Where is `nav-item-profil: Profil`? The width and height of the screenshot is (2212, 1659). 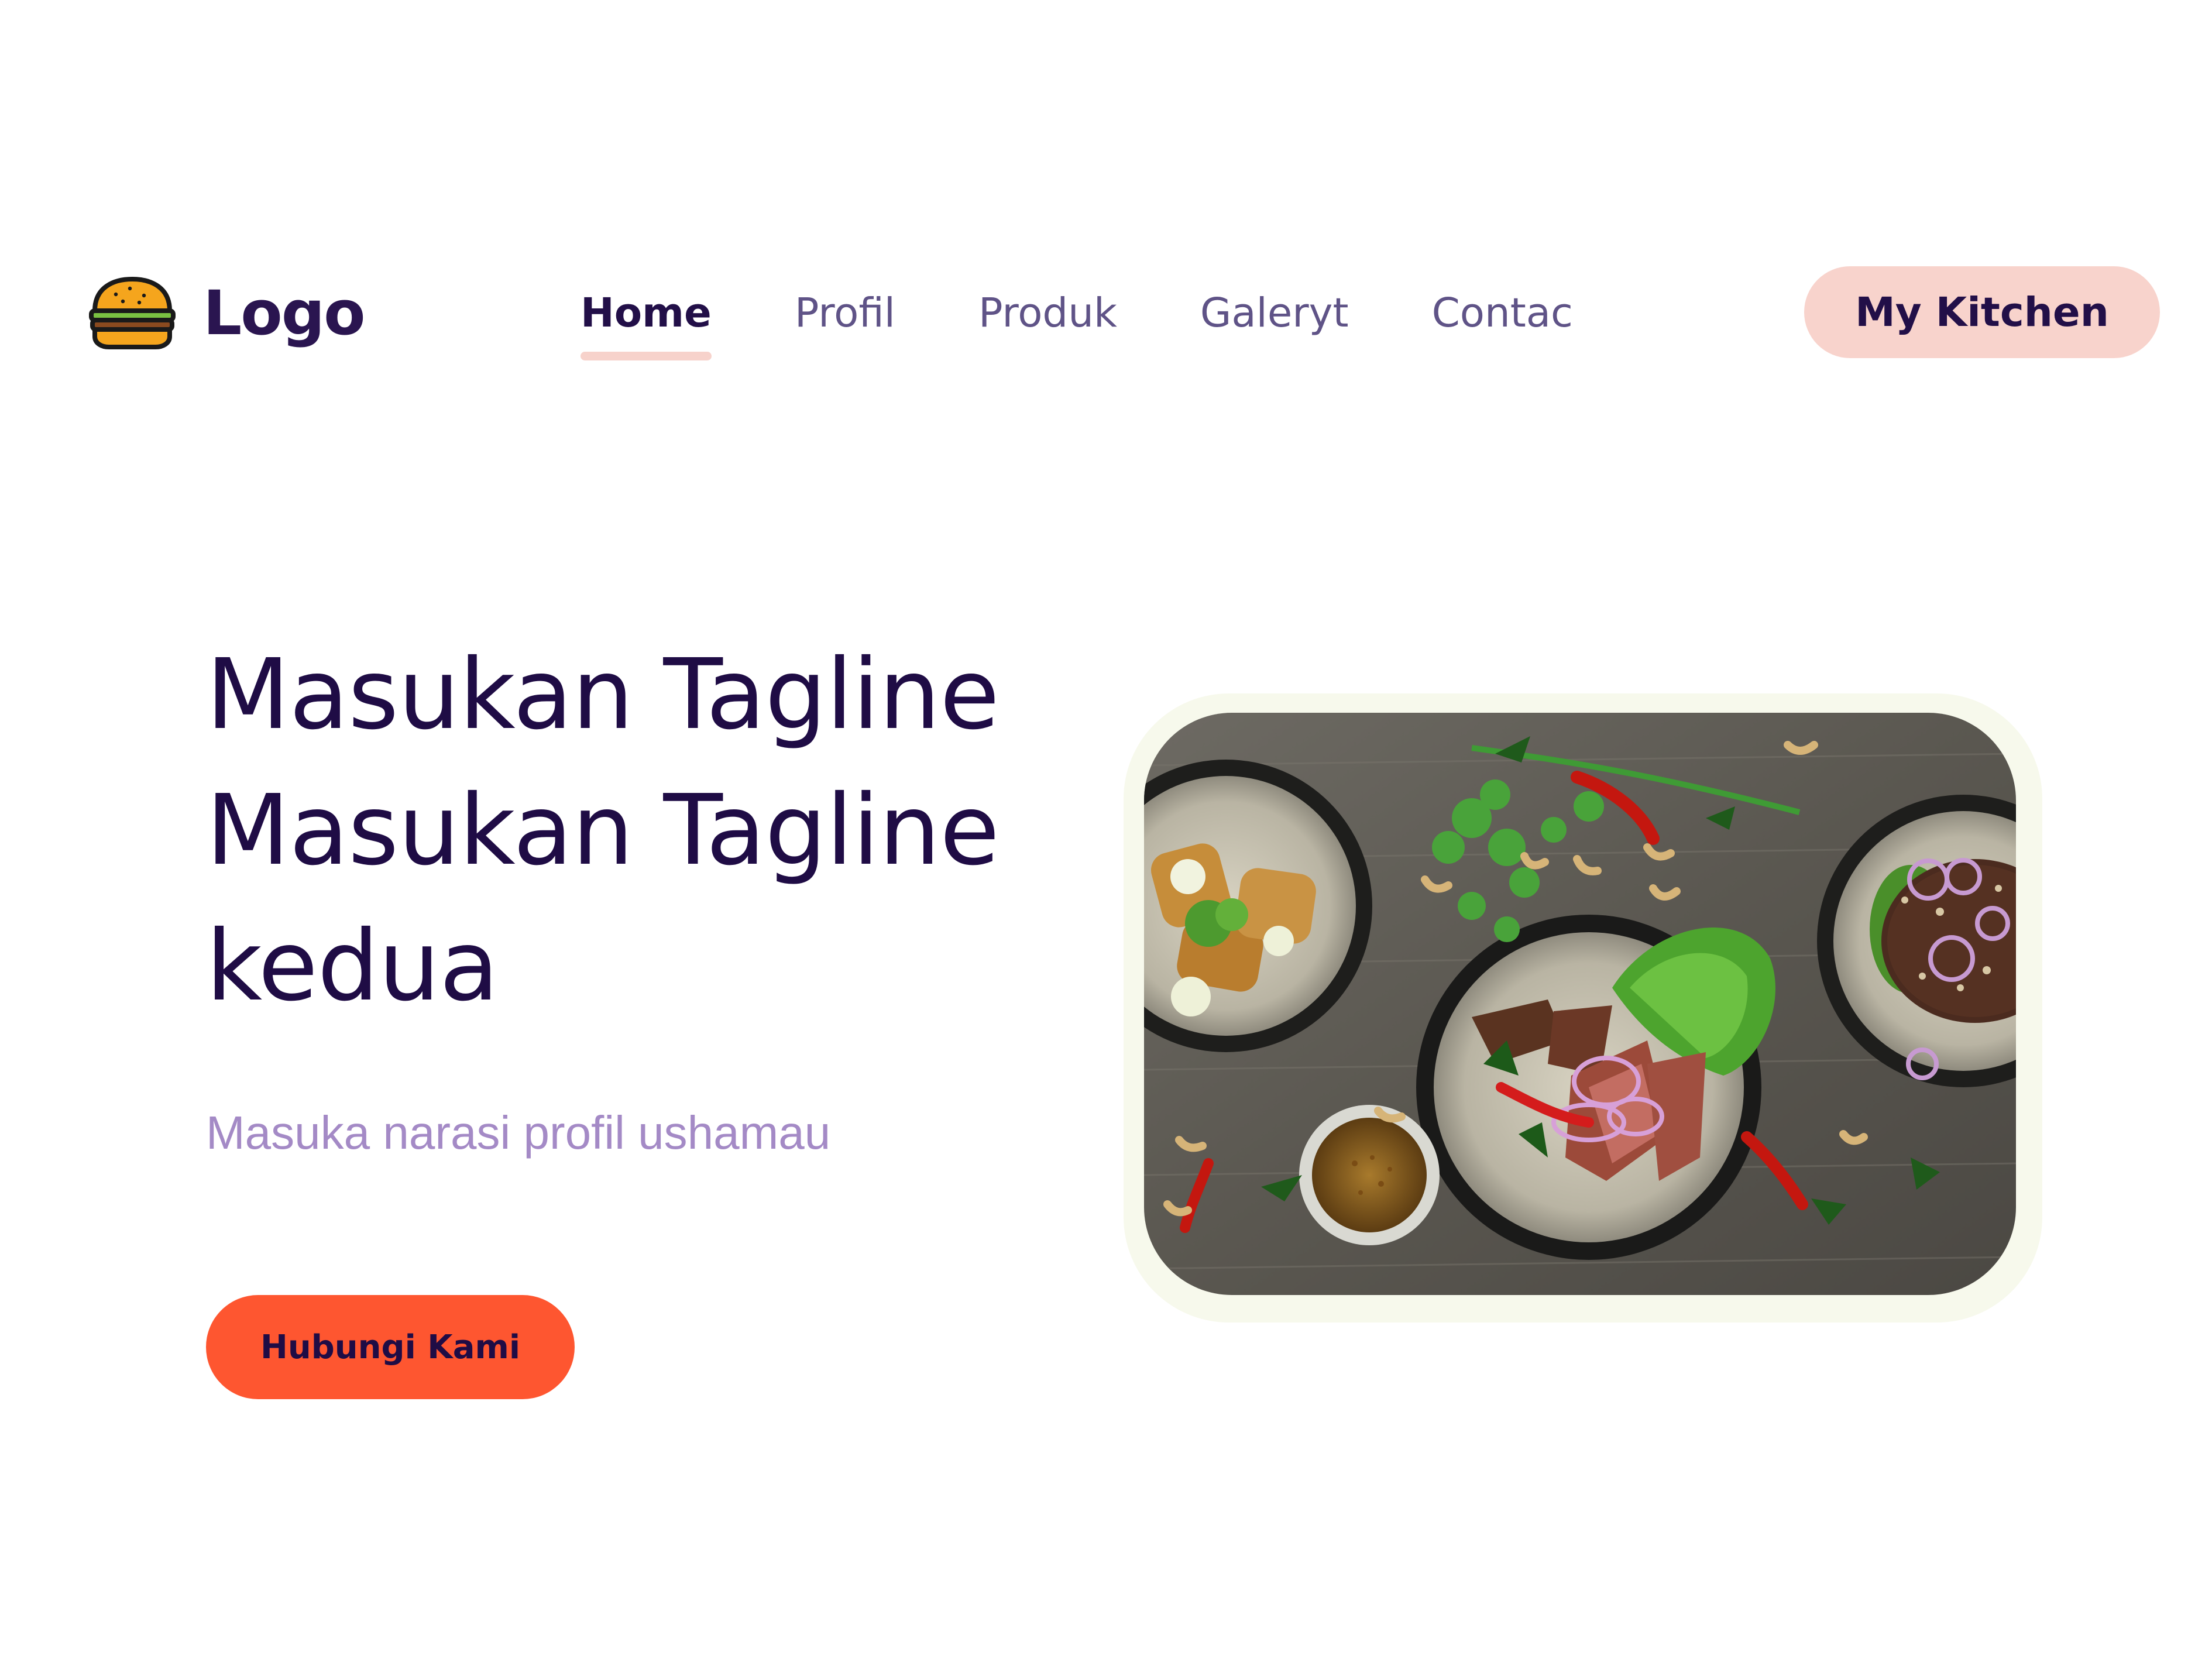 nav-item-profil: Profil is located at coordinates (845, 313).